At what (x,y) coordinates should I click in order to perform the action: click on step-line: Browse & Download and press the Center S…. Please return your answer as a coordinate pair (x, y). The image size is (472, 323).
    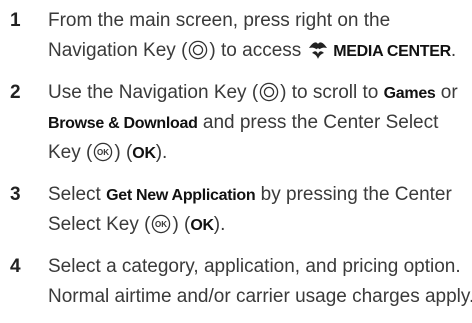
    Looking at the image, I should click on (258, 123).